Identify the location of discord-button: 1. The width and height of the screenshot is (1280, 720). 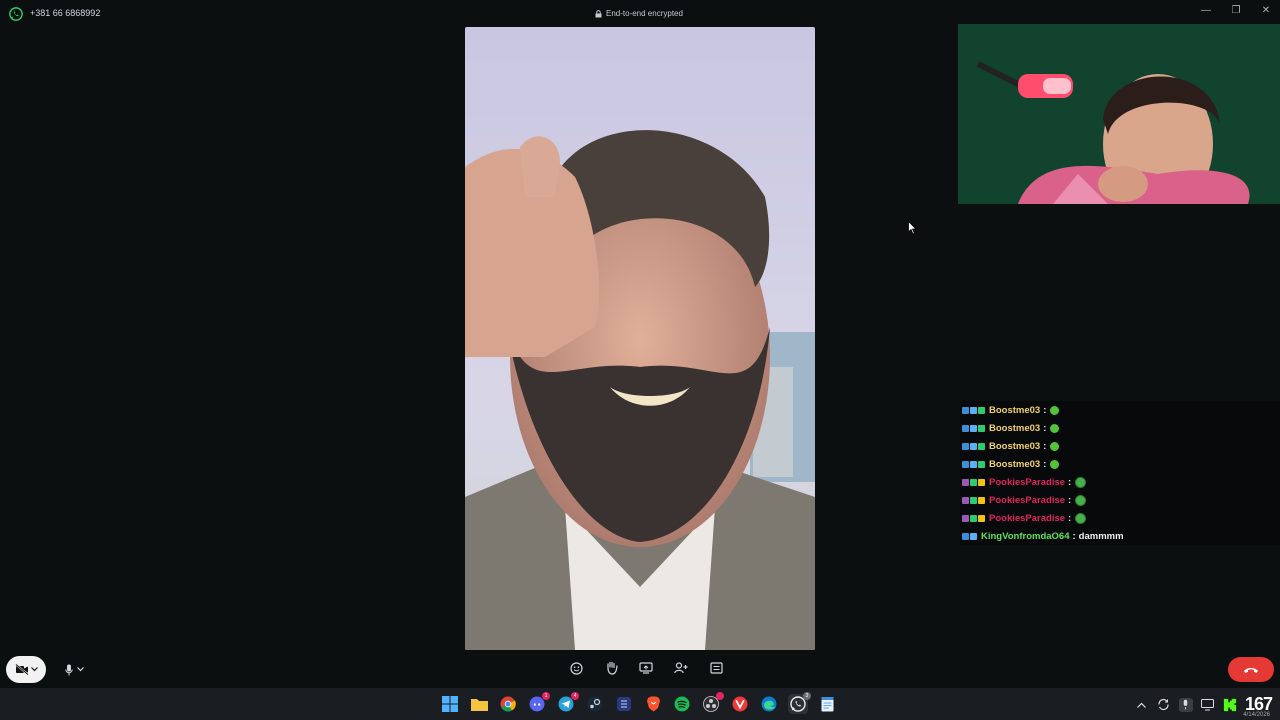
(538, 703).